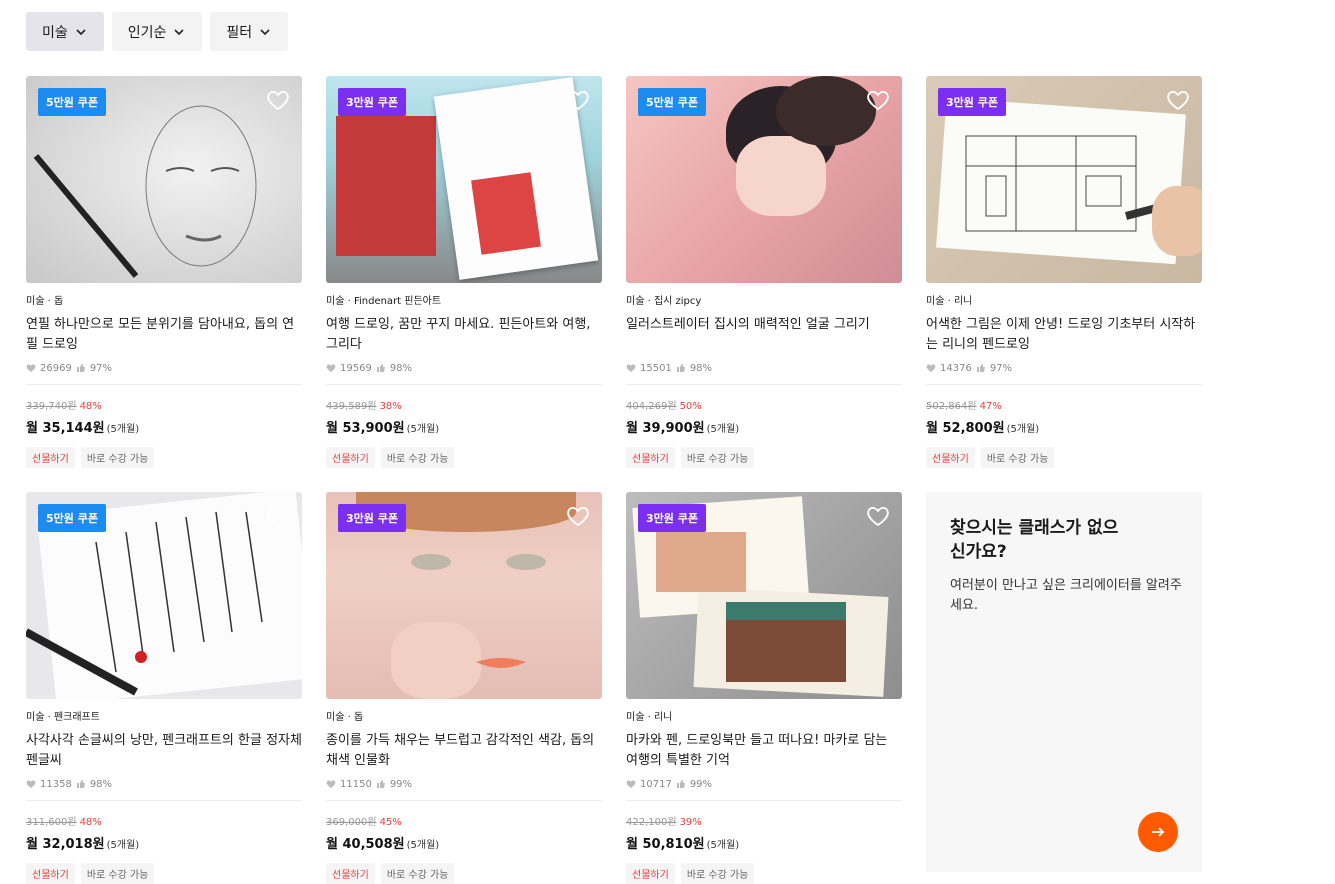  I want to click on class-title: 연필 하나만으로 모든 분위기를 담아내요, 돕의 연필 드로잉, so click(164, 335).